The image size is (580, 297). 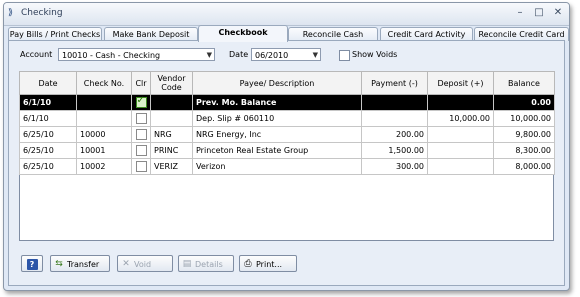 I want to click on details-label: Details, so click(x=209, y=264).